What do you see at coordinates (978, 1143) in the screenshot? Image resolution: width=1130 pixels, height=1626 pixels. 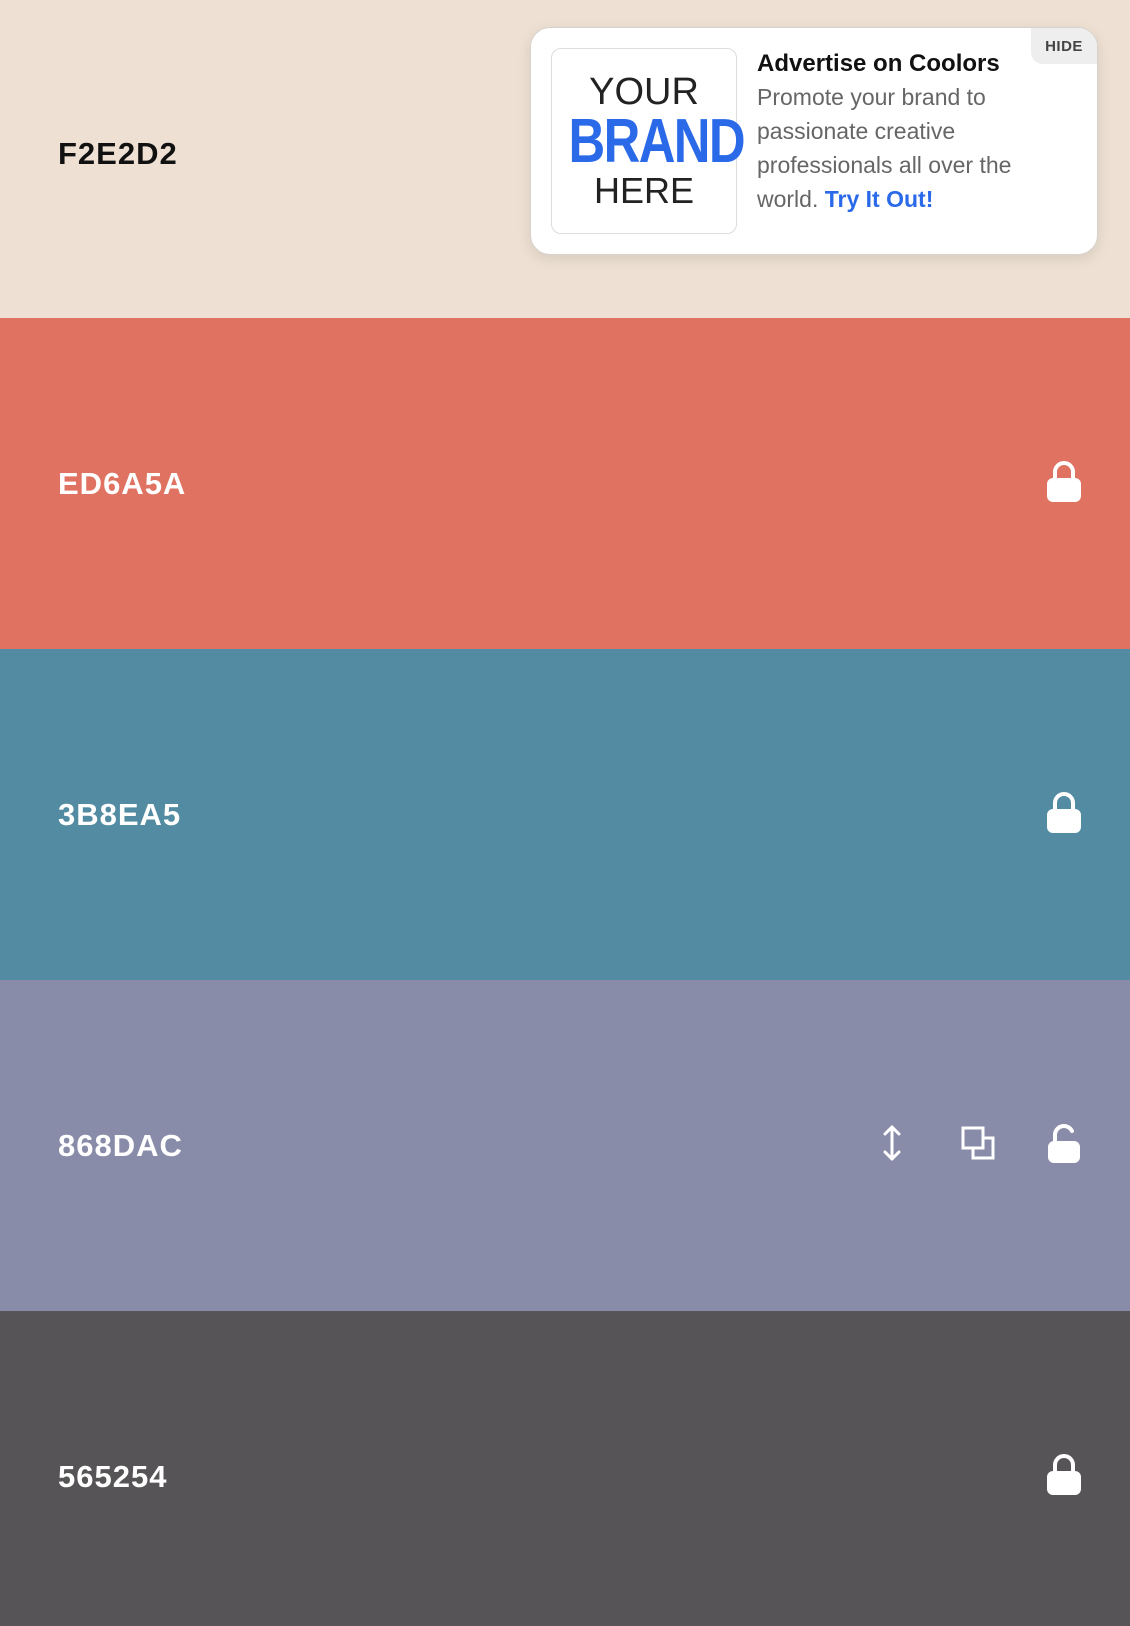 I see `copy-icon` at bounding box center [978, 1143].